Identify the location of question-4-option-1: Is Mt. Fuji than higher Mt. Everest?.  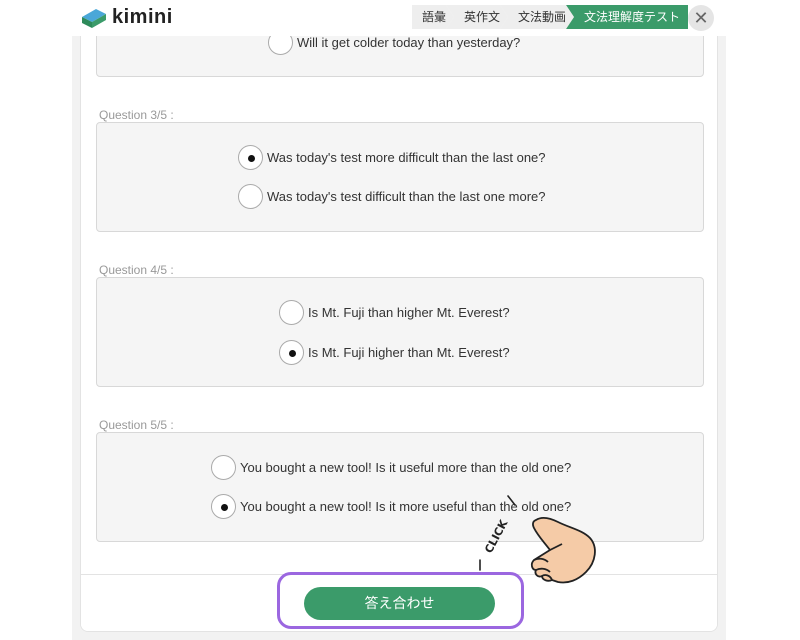
(394, 312).